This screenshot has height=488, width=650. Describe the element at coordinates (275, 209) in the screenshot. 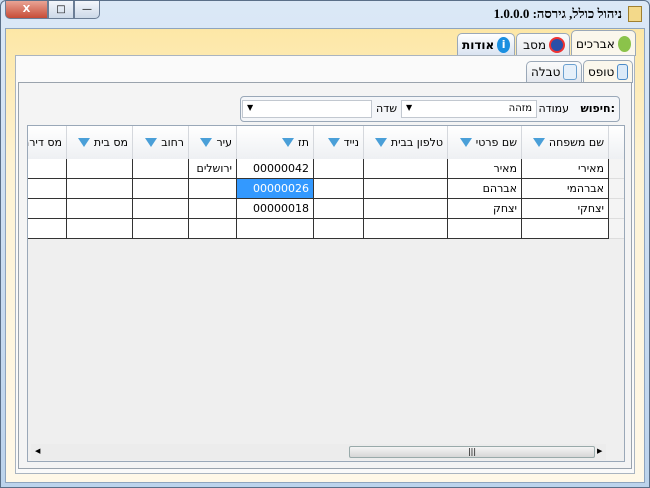

I see `grid-cell: 00000018` at that location.